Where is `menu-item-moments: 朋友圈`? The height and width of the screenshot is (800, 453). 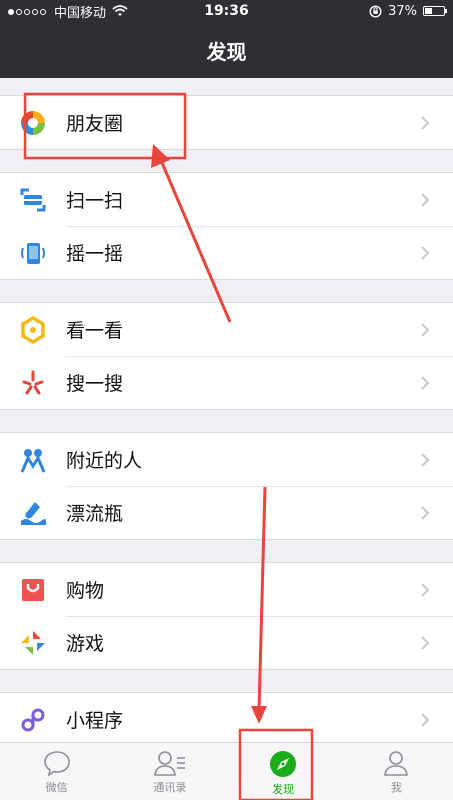
menu-item-moments: 朋友圈 is located at coordinates (226, 122).